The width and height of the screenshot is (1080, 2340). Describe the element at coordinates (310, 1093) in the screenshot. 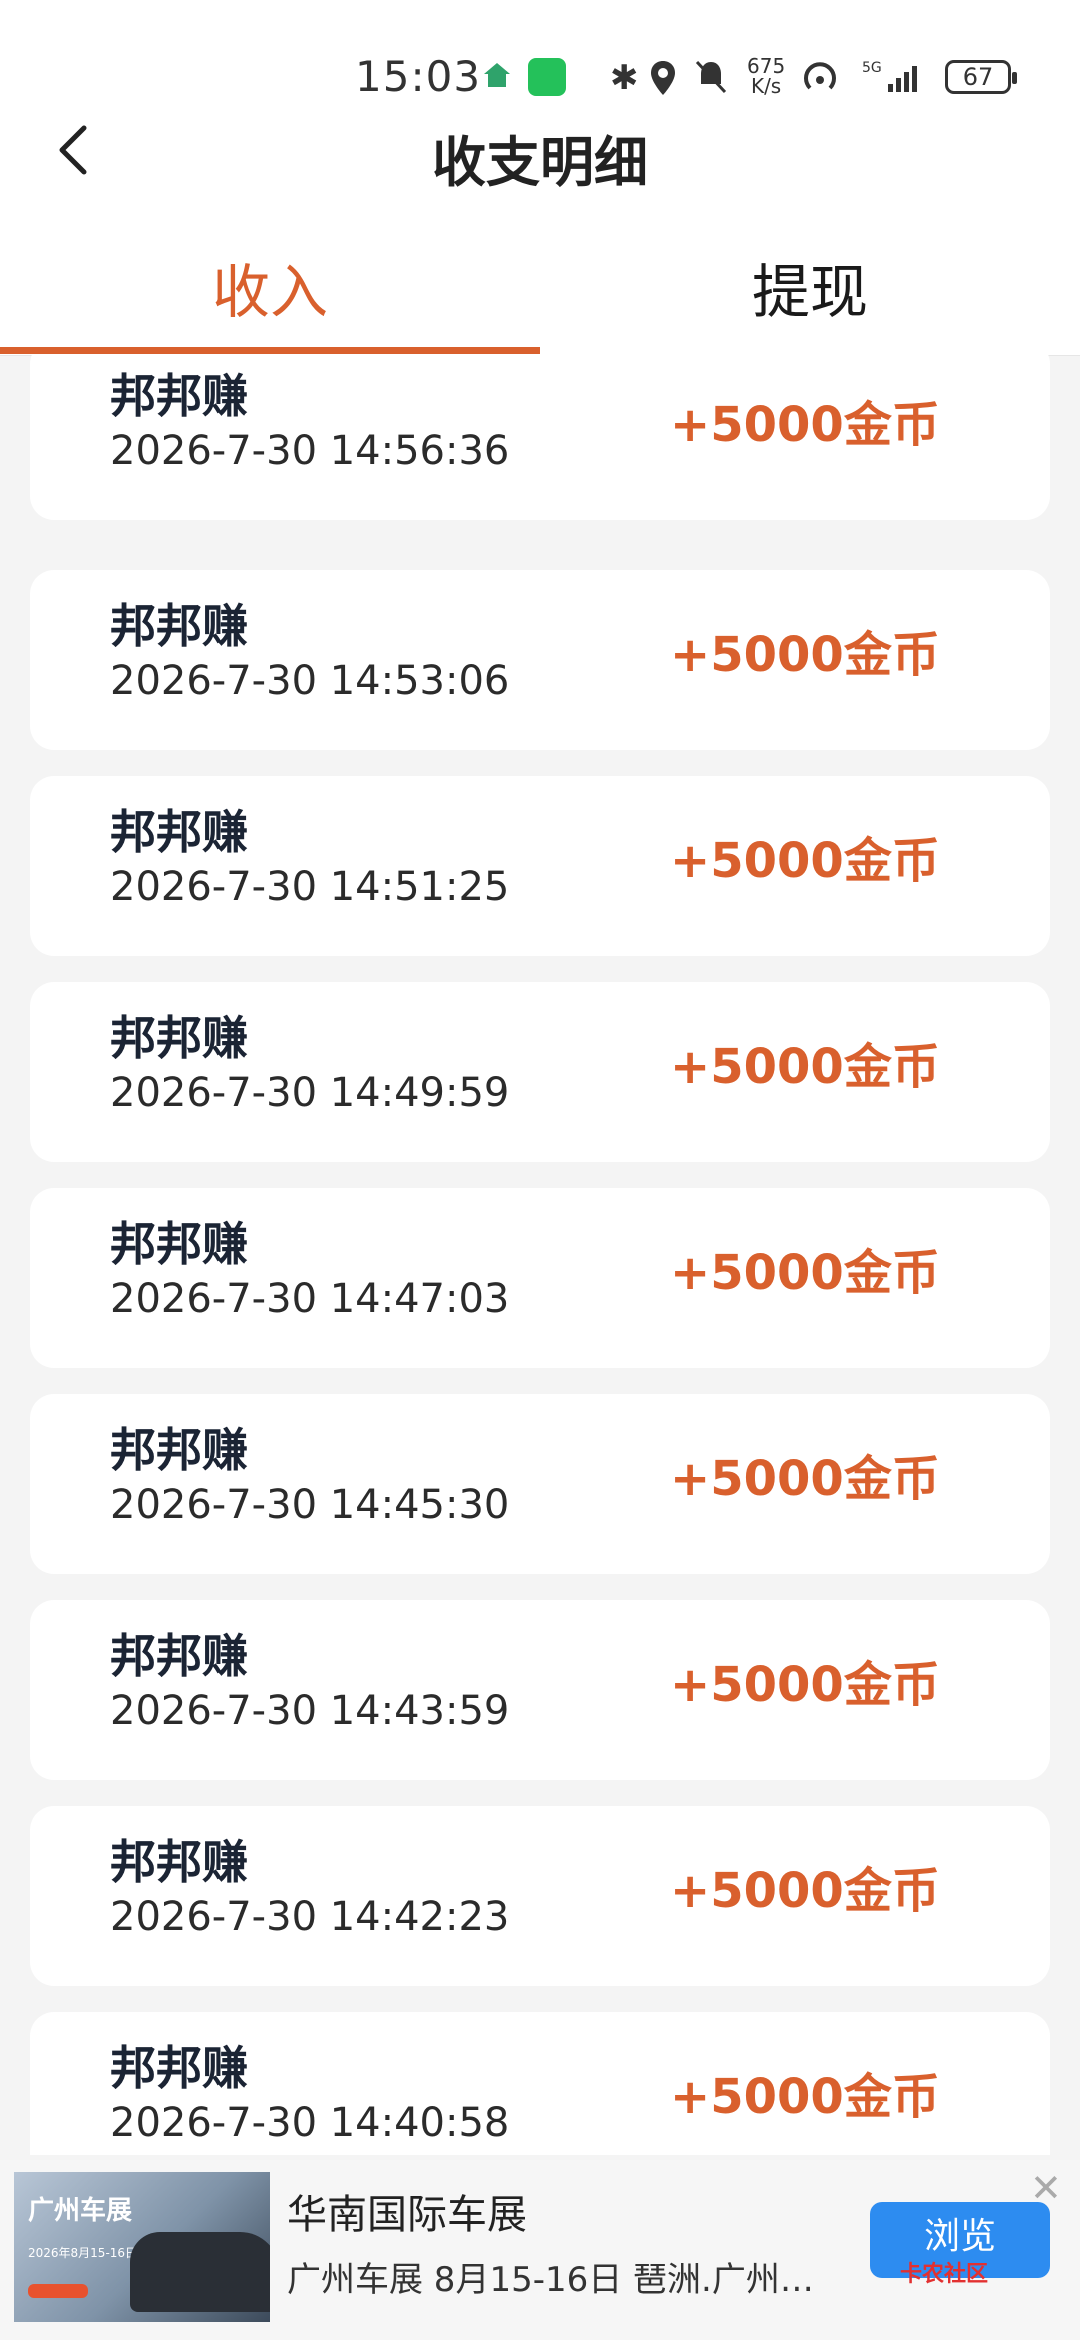

I see `record-time: 2026-7-30 14:49:59` at that location.